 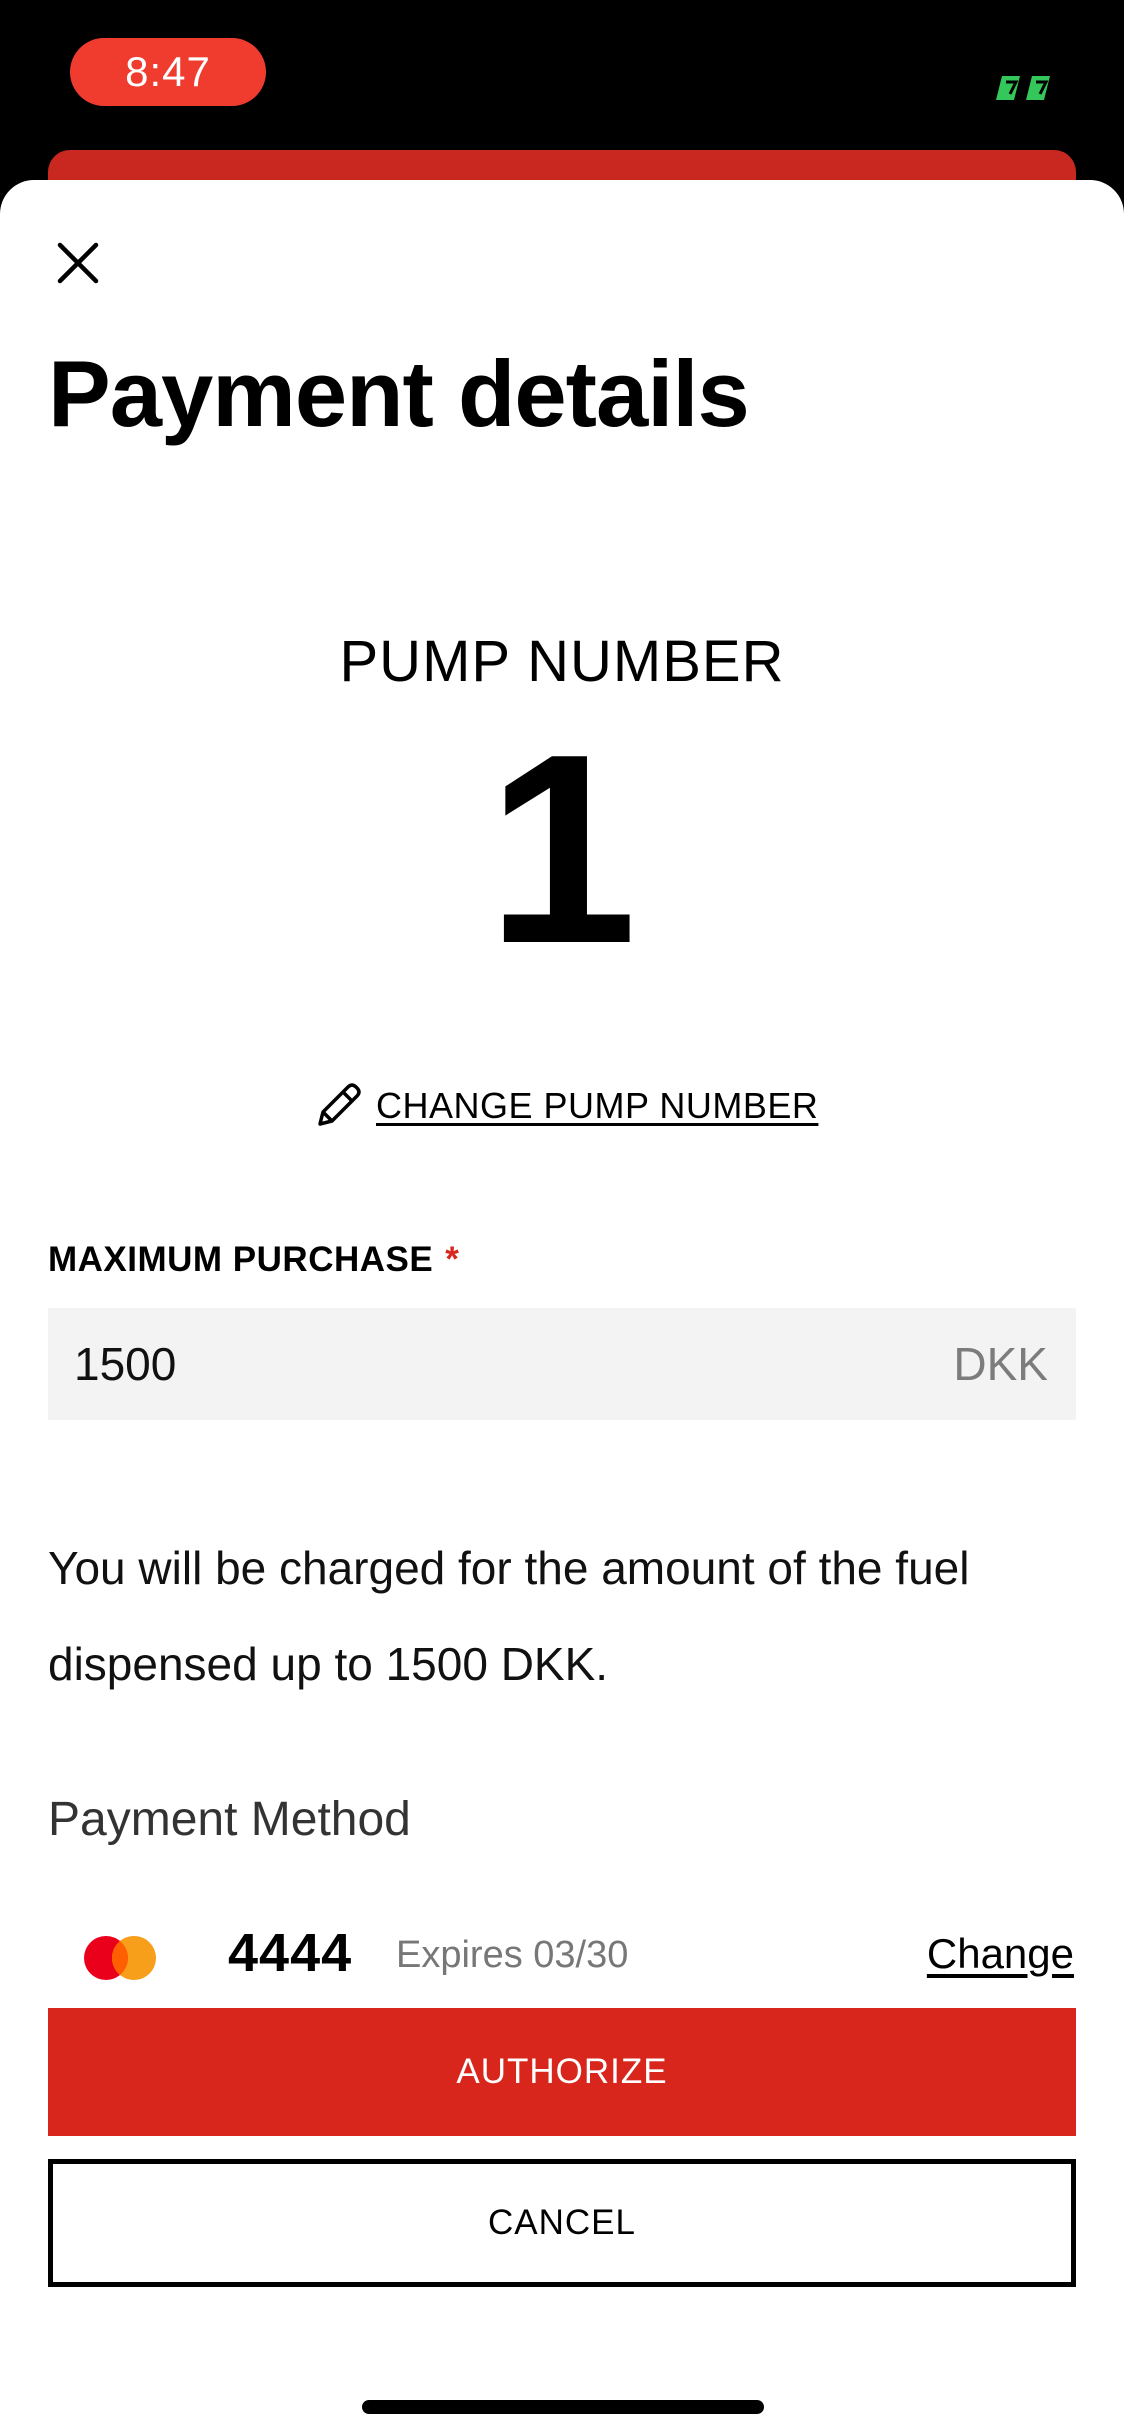 I want to click on maximum-purchase-label: MAXIMUM PURCHASE *, so click(x=253, y=1260).